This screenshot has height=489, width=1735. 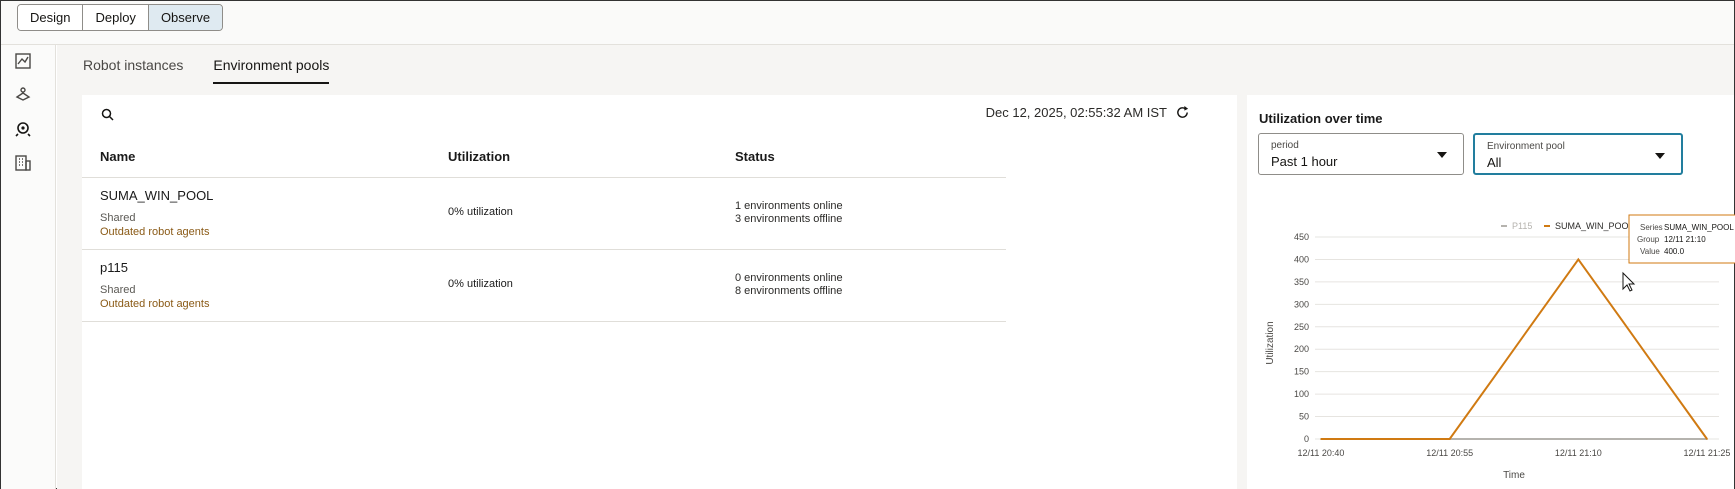 What do you see at coordinates (755, 156) in the screenshot?
I see `column-header-status: Status` at bounding box center [755, 156].